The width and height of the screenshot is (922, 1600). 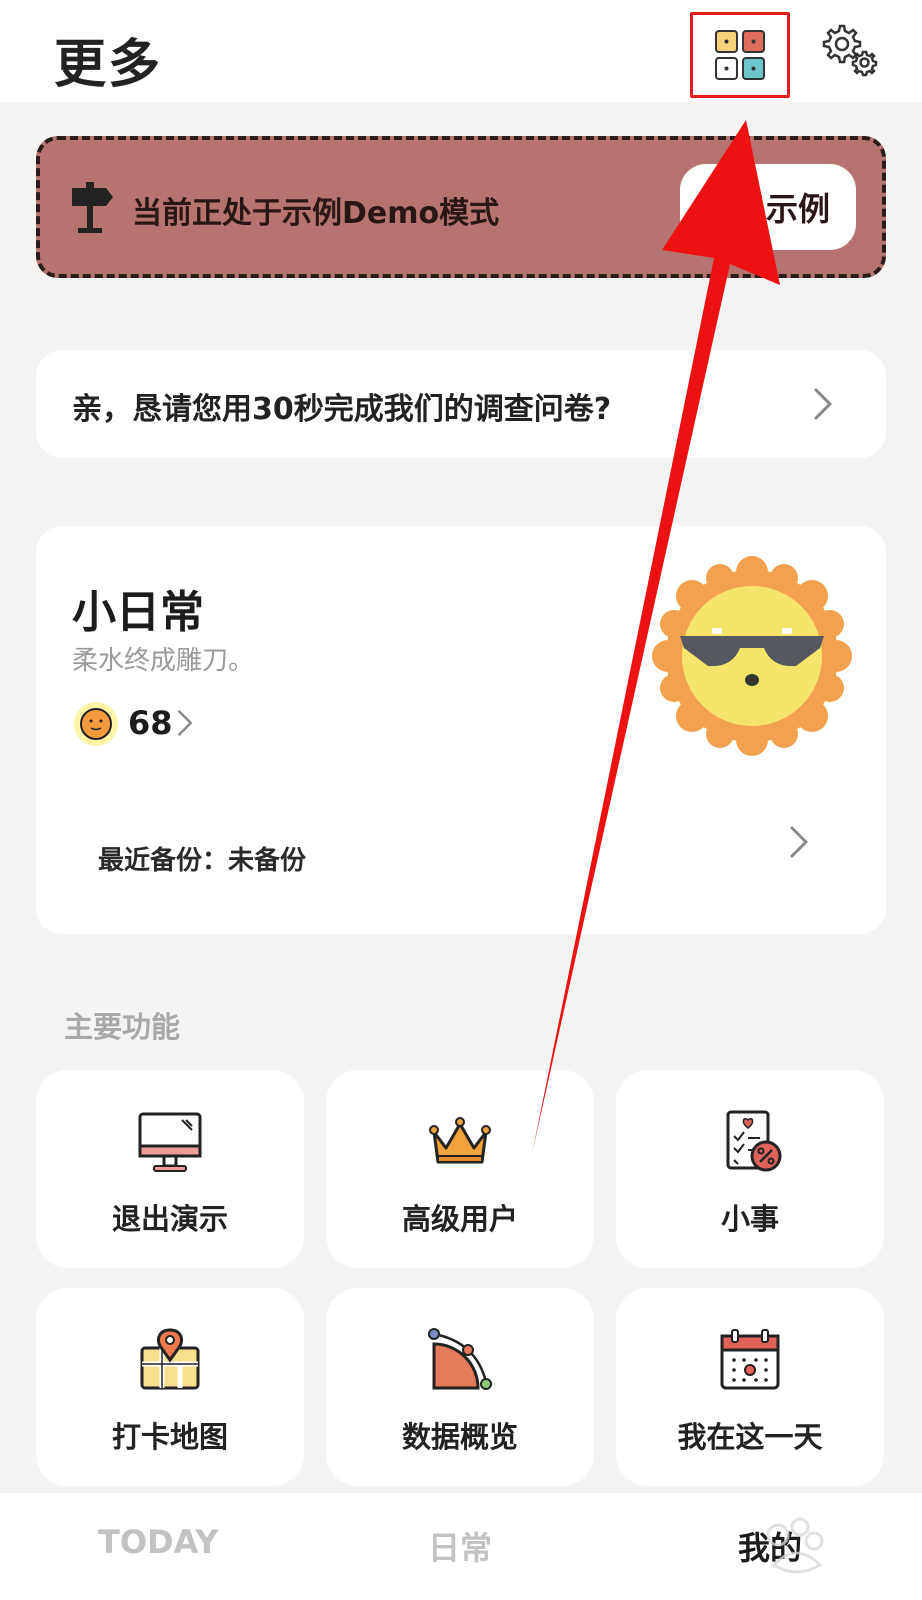 I want to click on feature-label: 数据概览, so click(x=459, y=1437).